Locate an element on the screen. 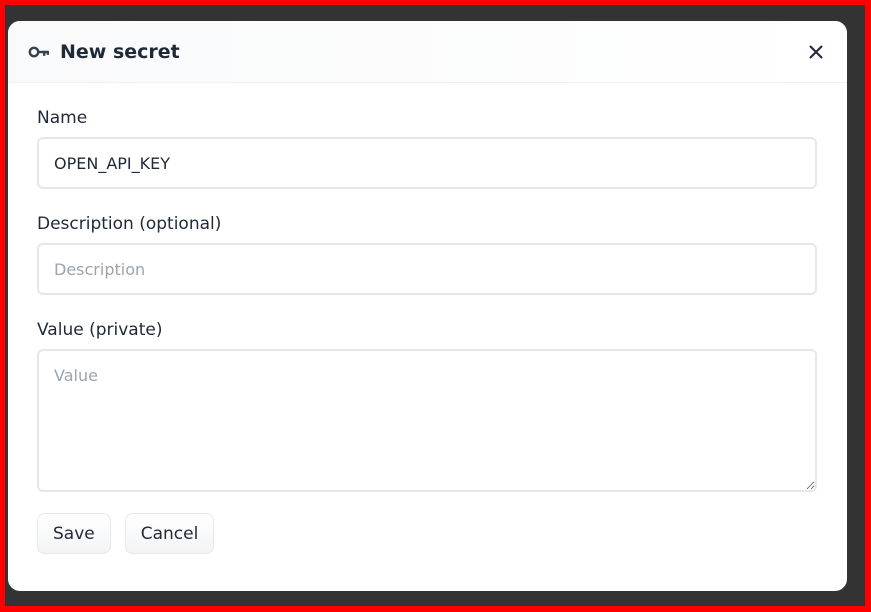 The image size is (871, 612). value-label: Value (private) is located at coordinates (100, 330).